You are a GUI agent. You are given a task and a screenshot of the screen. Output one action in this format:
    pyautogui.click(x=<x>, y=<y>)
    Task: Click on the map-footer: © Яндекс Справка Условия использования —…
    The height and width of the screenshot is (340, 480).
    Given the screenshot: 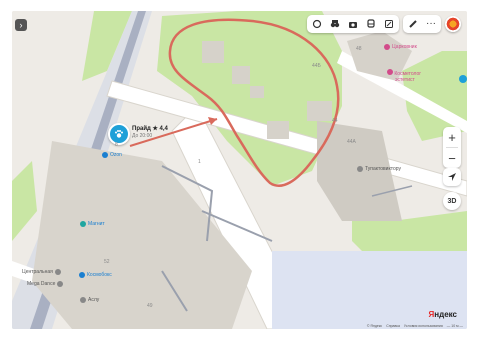 What is the action you would take?
    pyautogui.click(x=415, y=326)
    